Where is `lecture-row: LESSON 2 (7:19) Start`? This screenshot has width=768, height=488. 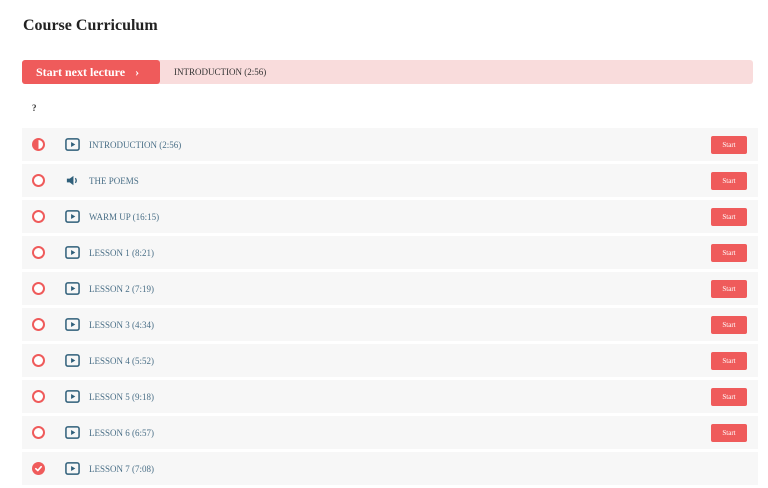
lecture-row: LESSON 2 (7:19) Start is located at coordinates (390, 288).